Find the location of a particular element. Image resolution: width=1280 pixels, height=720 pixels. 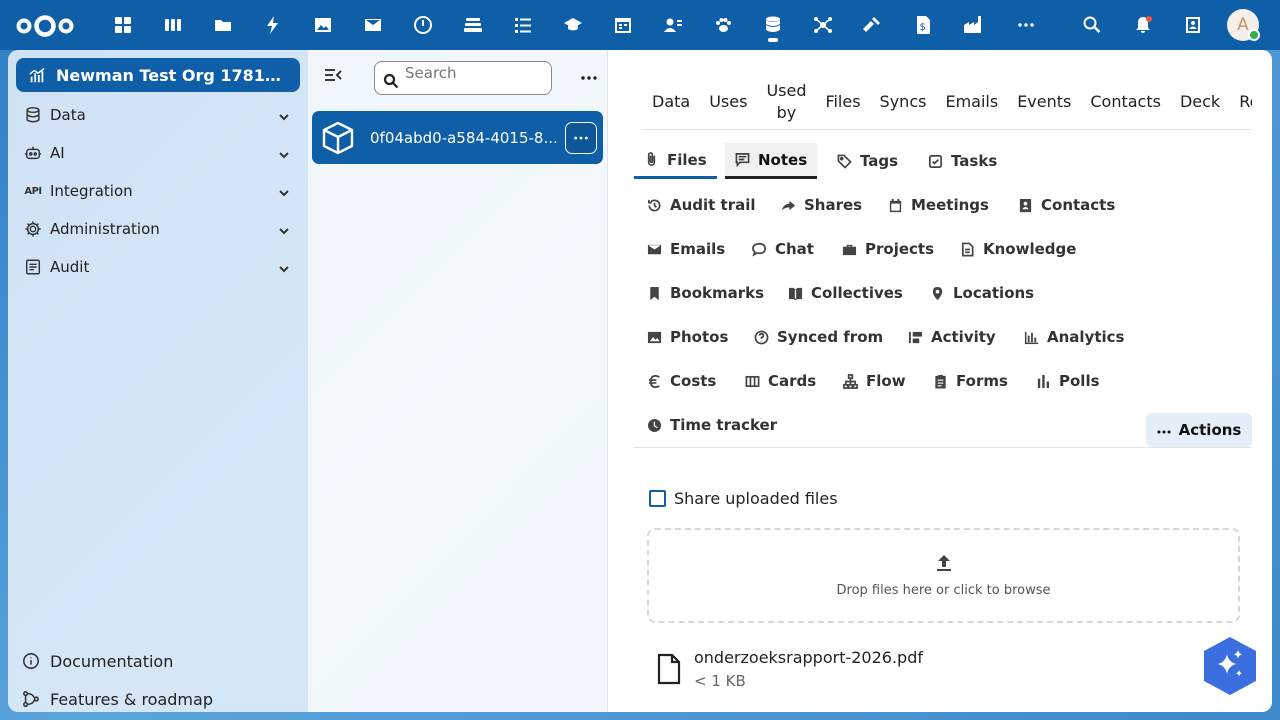

sidebar-item-integration: API Integration is located at coordinates (158, 191).